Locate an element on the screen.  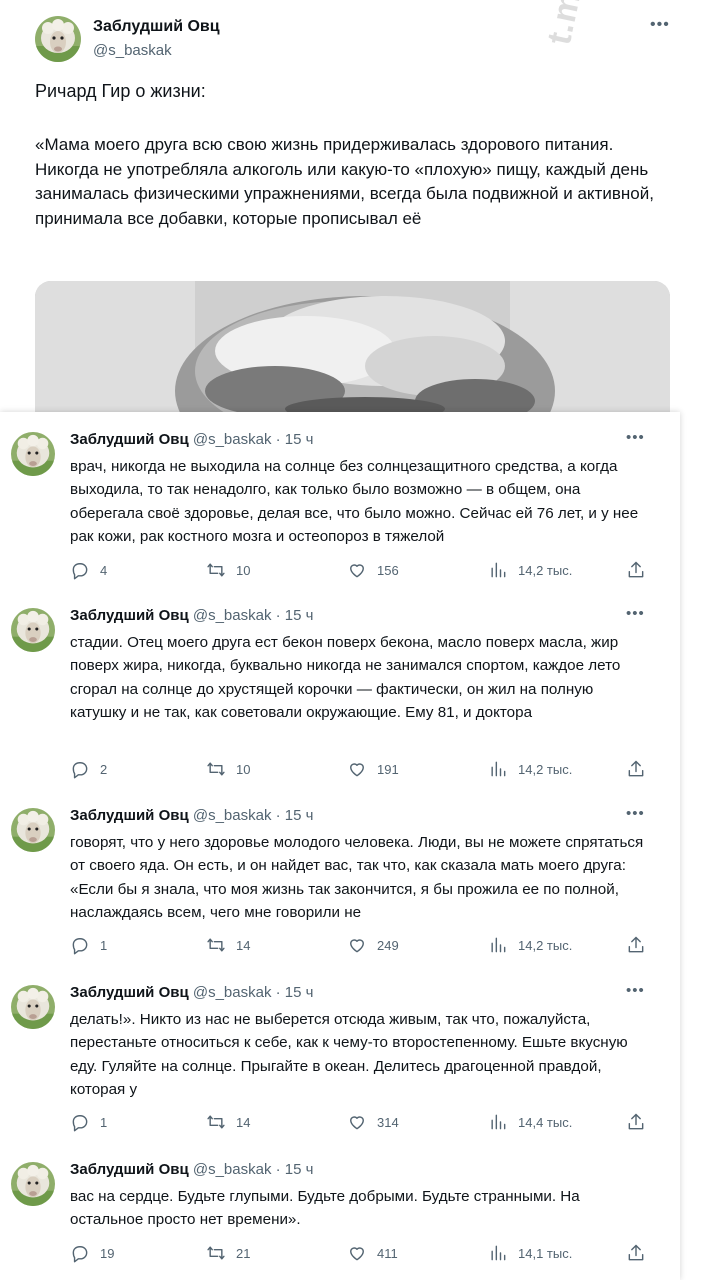
retweet-count: 10 is located at coordinates (243, 570).